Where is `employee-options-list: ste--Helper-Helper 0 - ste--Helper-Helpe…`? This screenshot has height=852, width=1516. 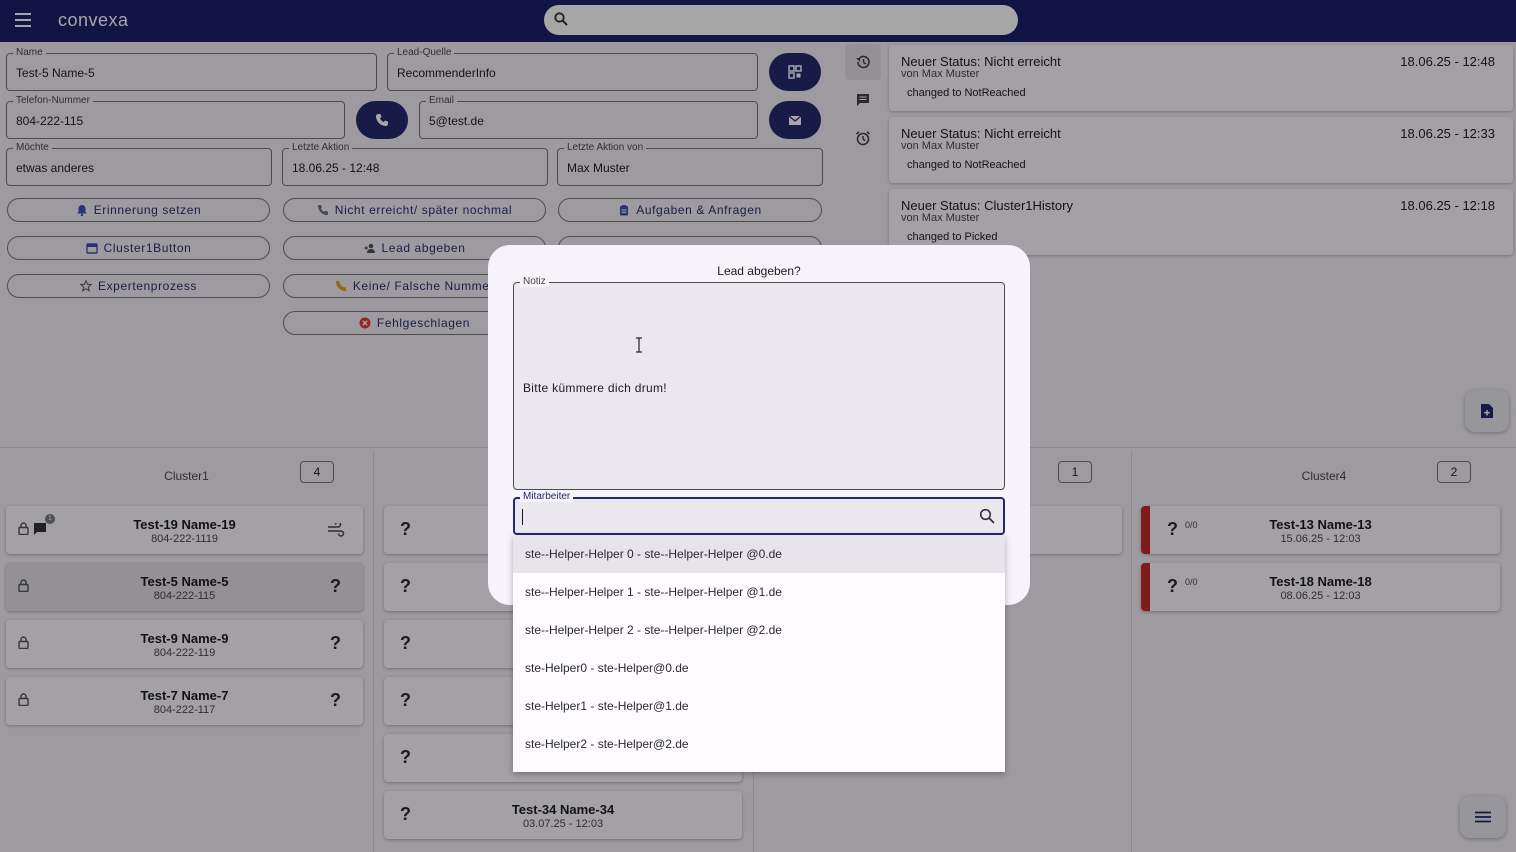 employee-options-list: ste--Helper-Helper 0 - ste--Helper-Helpe… is located at coordinates (759, 653).